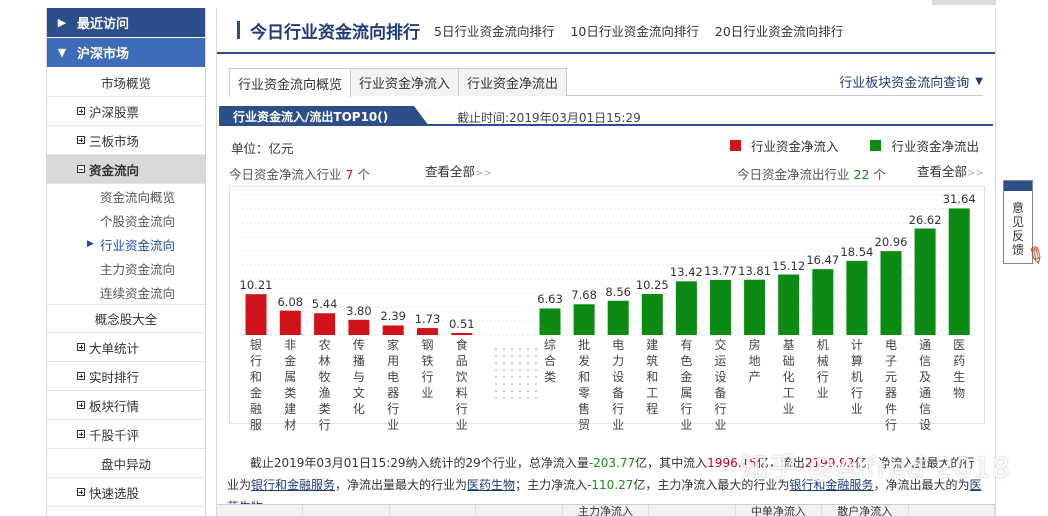  Describe the element at coordinates (290, 385) in the screenshot. I see `inflow-category-label: 非金属类建材` at that location.